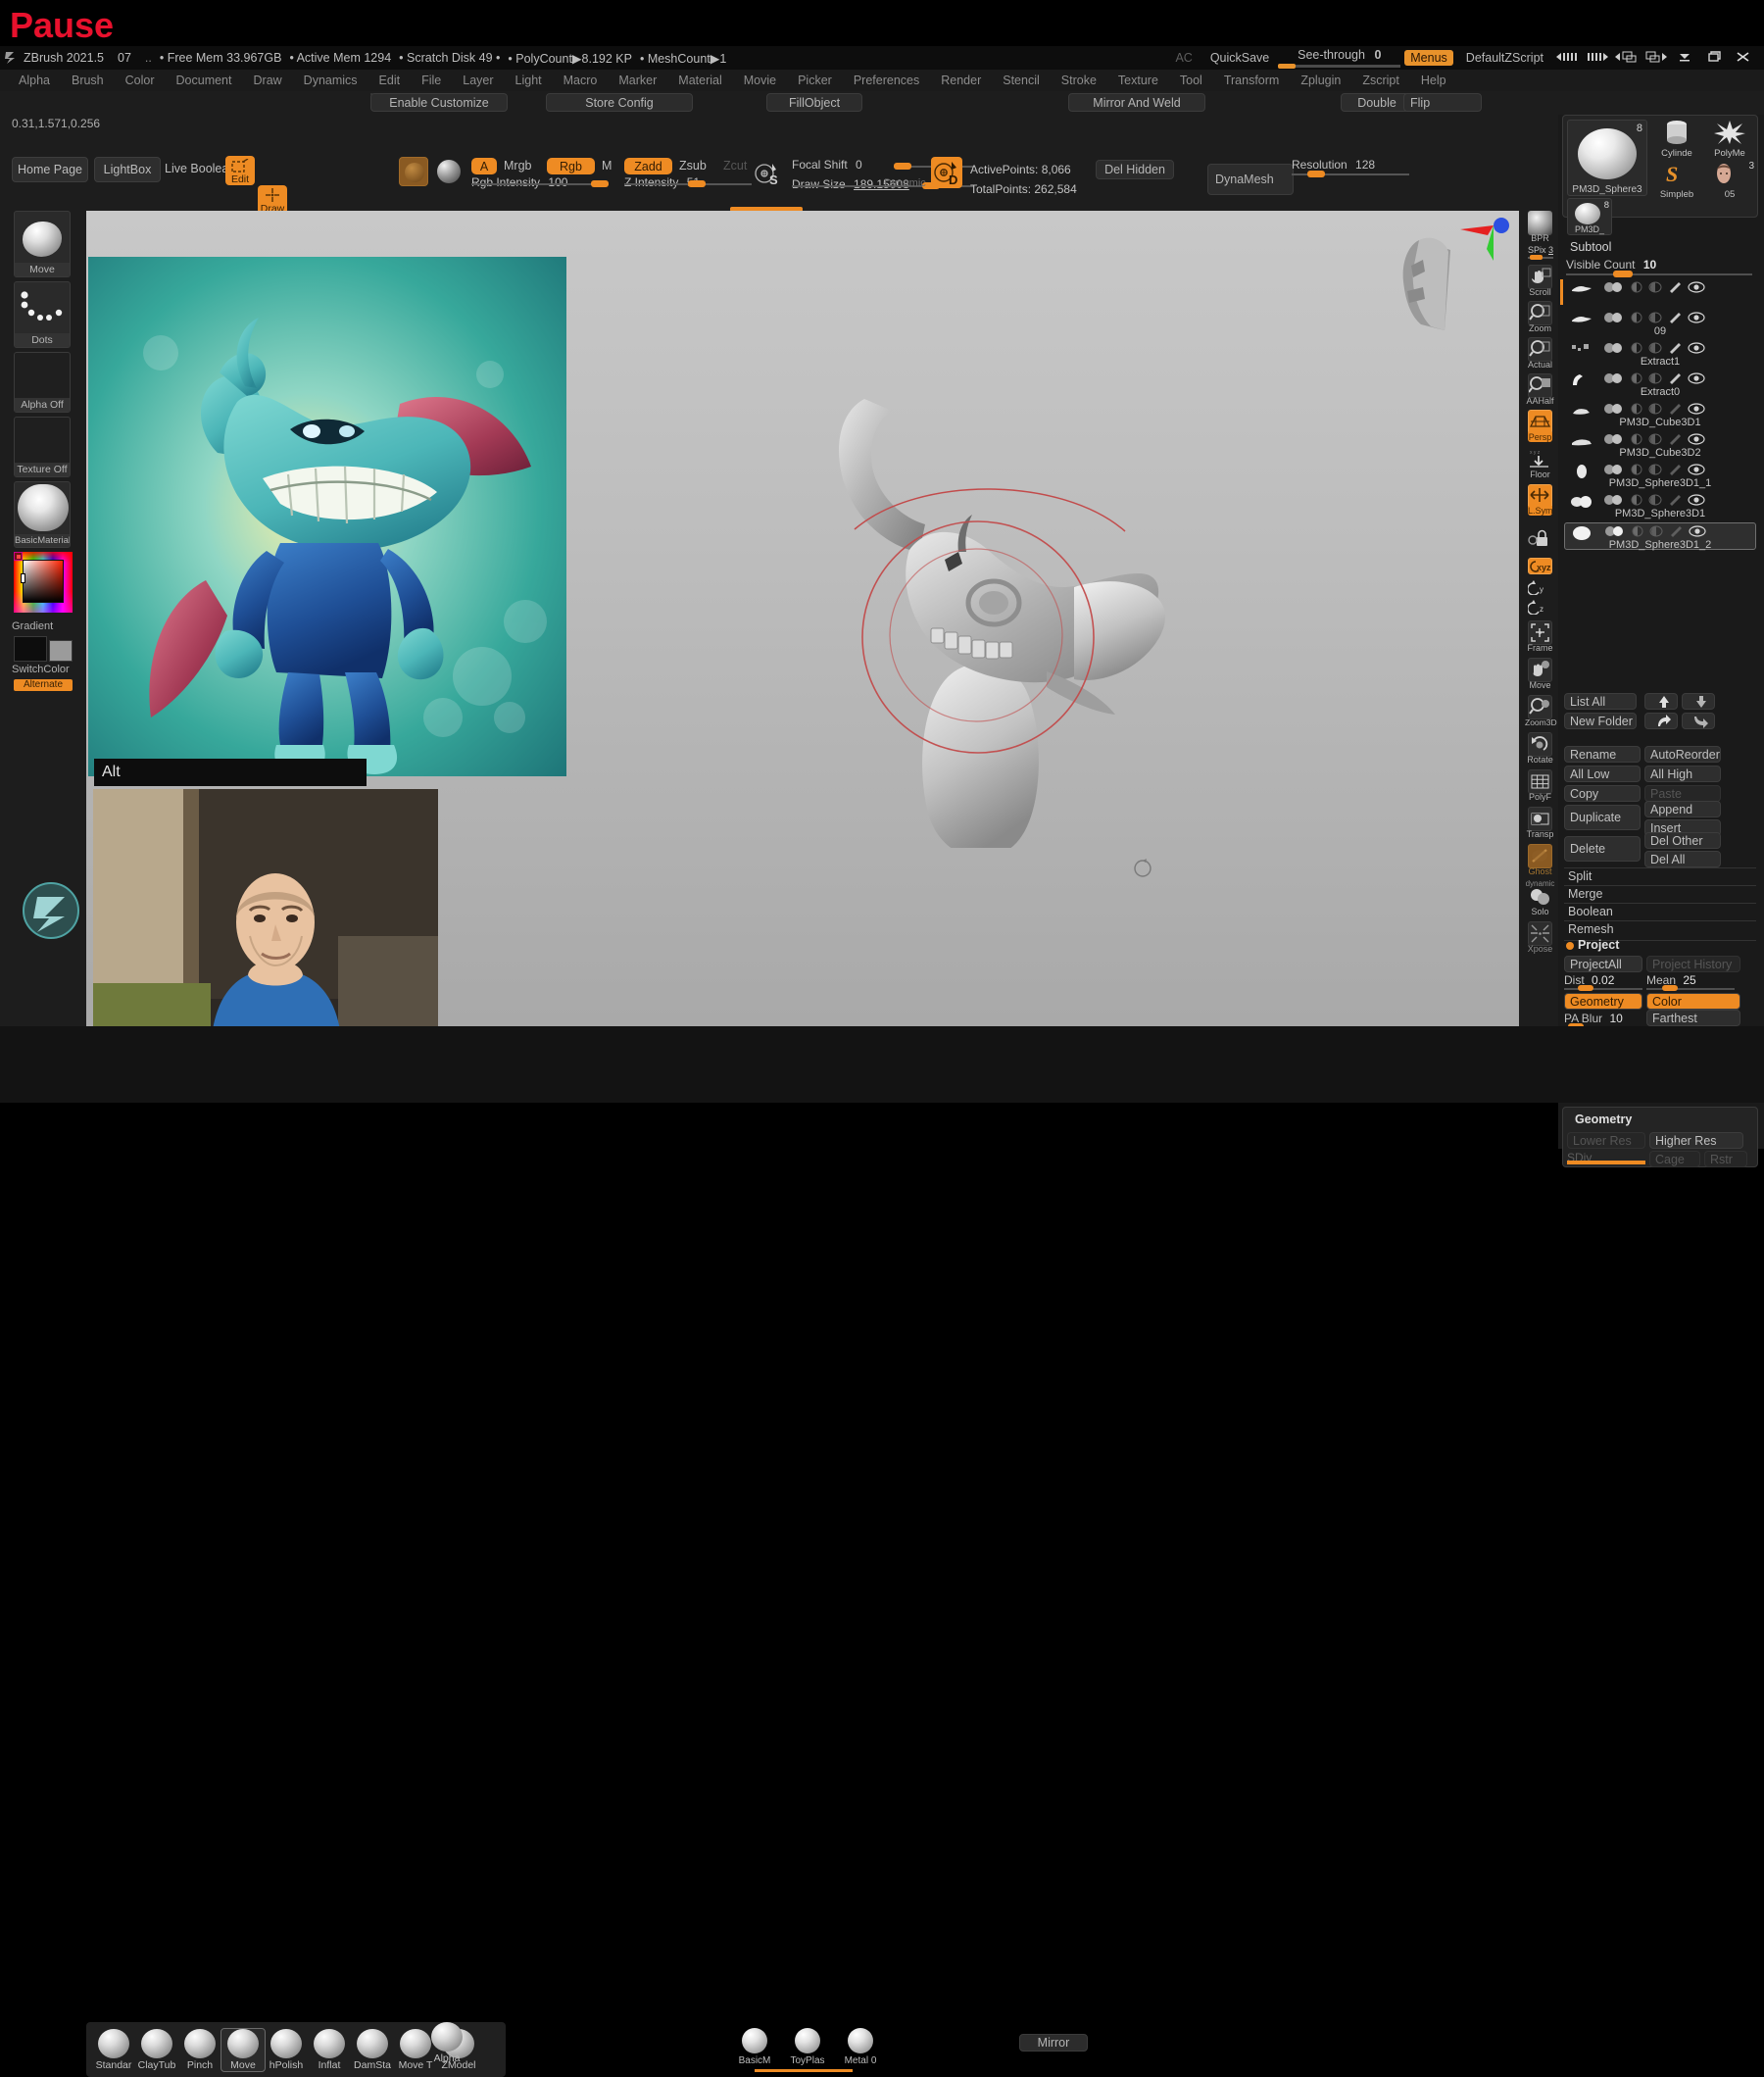  Describe the element at coordinates (413, 171) in the screenshot. I see `material-quick-button` at that location.